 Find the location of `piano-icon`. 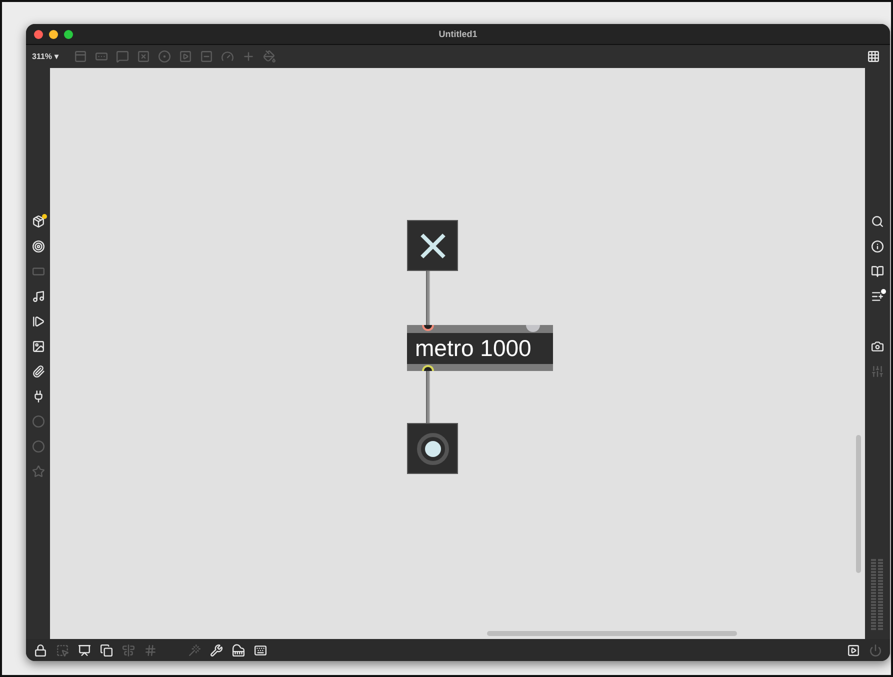

piano-icon is located at coordinates (238, 650).